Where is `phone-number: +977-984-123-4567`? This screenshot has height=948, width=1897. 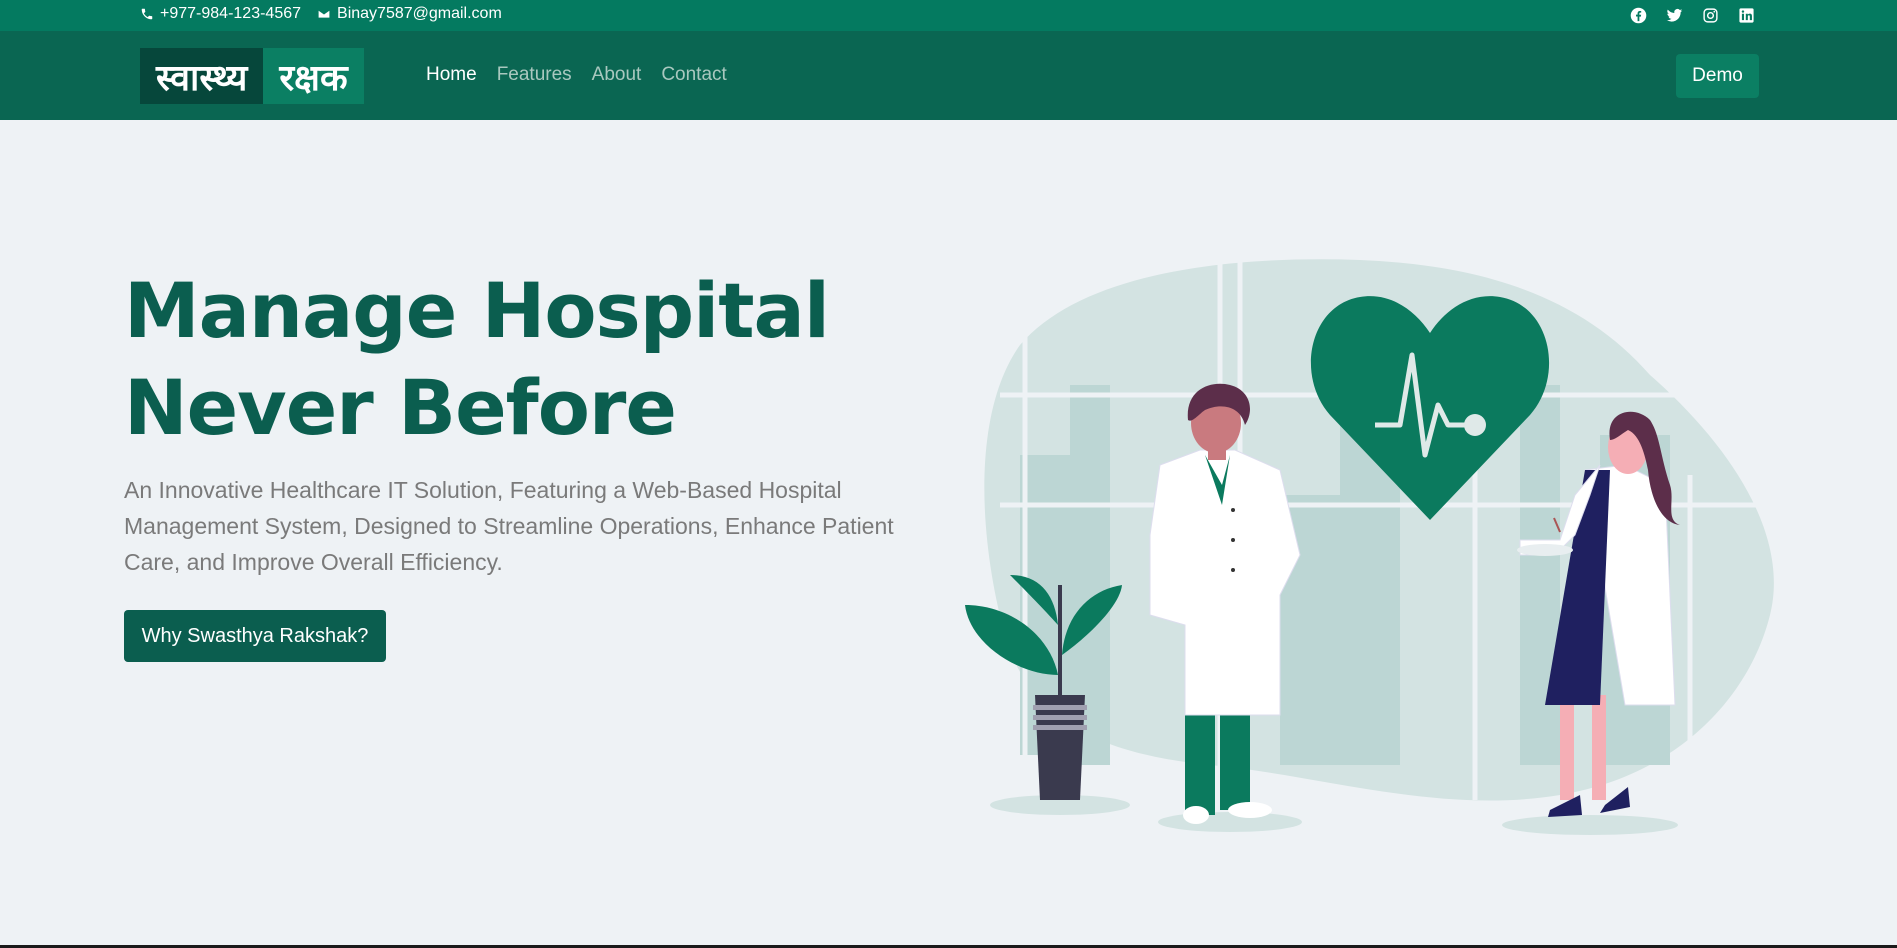
phone-number: +977-984-123-4567 is located at coordinates (231, 13).